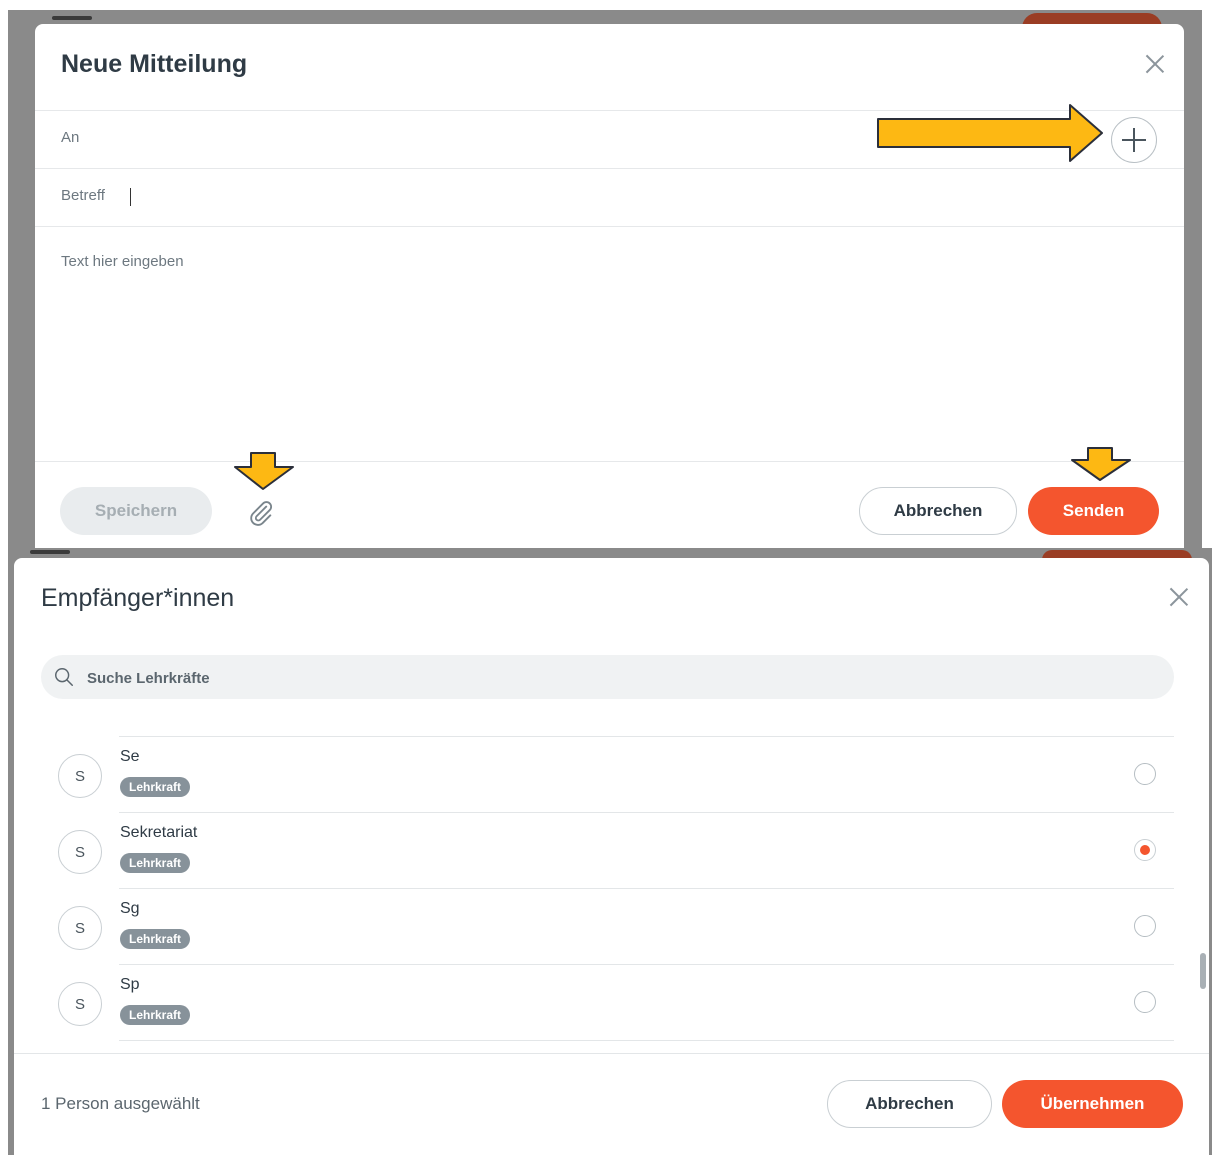  What do you see at coordinates (990, 133) in the screenshot?
I see `right-arrow-icon` at bounding box center [990, 133].